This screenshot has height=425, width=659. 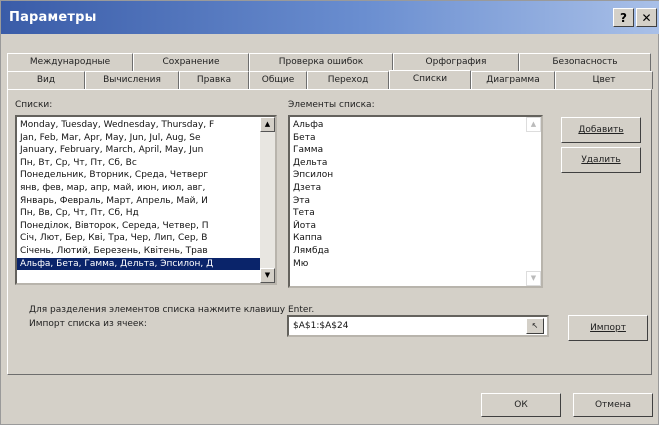 I want to click on tab-international: Международные, so click(x=70, y=62).